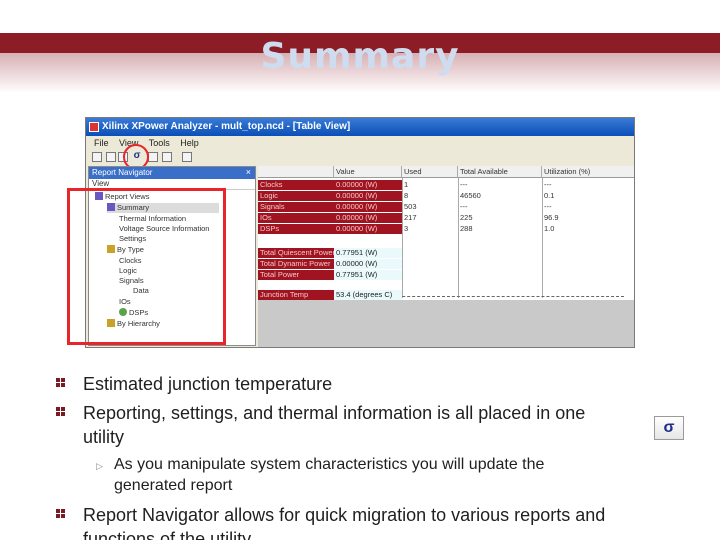 The image size is (720, 540). What do you see at coordinates (296, 229) in the screenshot?
I see `row-label-dsps: DSPs` at bounding box center [296, 229].